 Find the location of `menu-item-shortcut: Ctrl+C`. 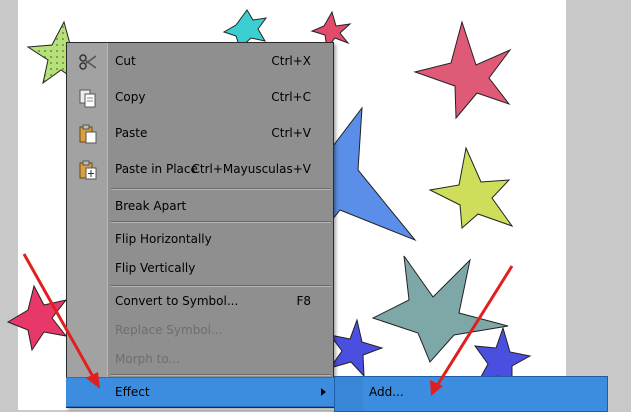

menu-item-shortcut: Ctrl+C is located at coordinates (291, 97).